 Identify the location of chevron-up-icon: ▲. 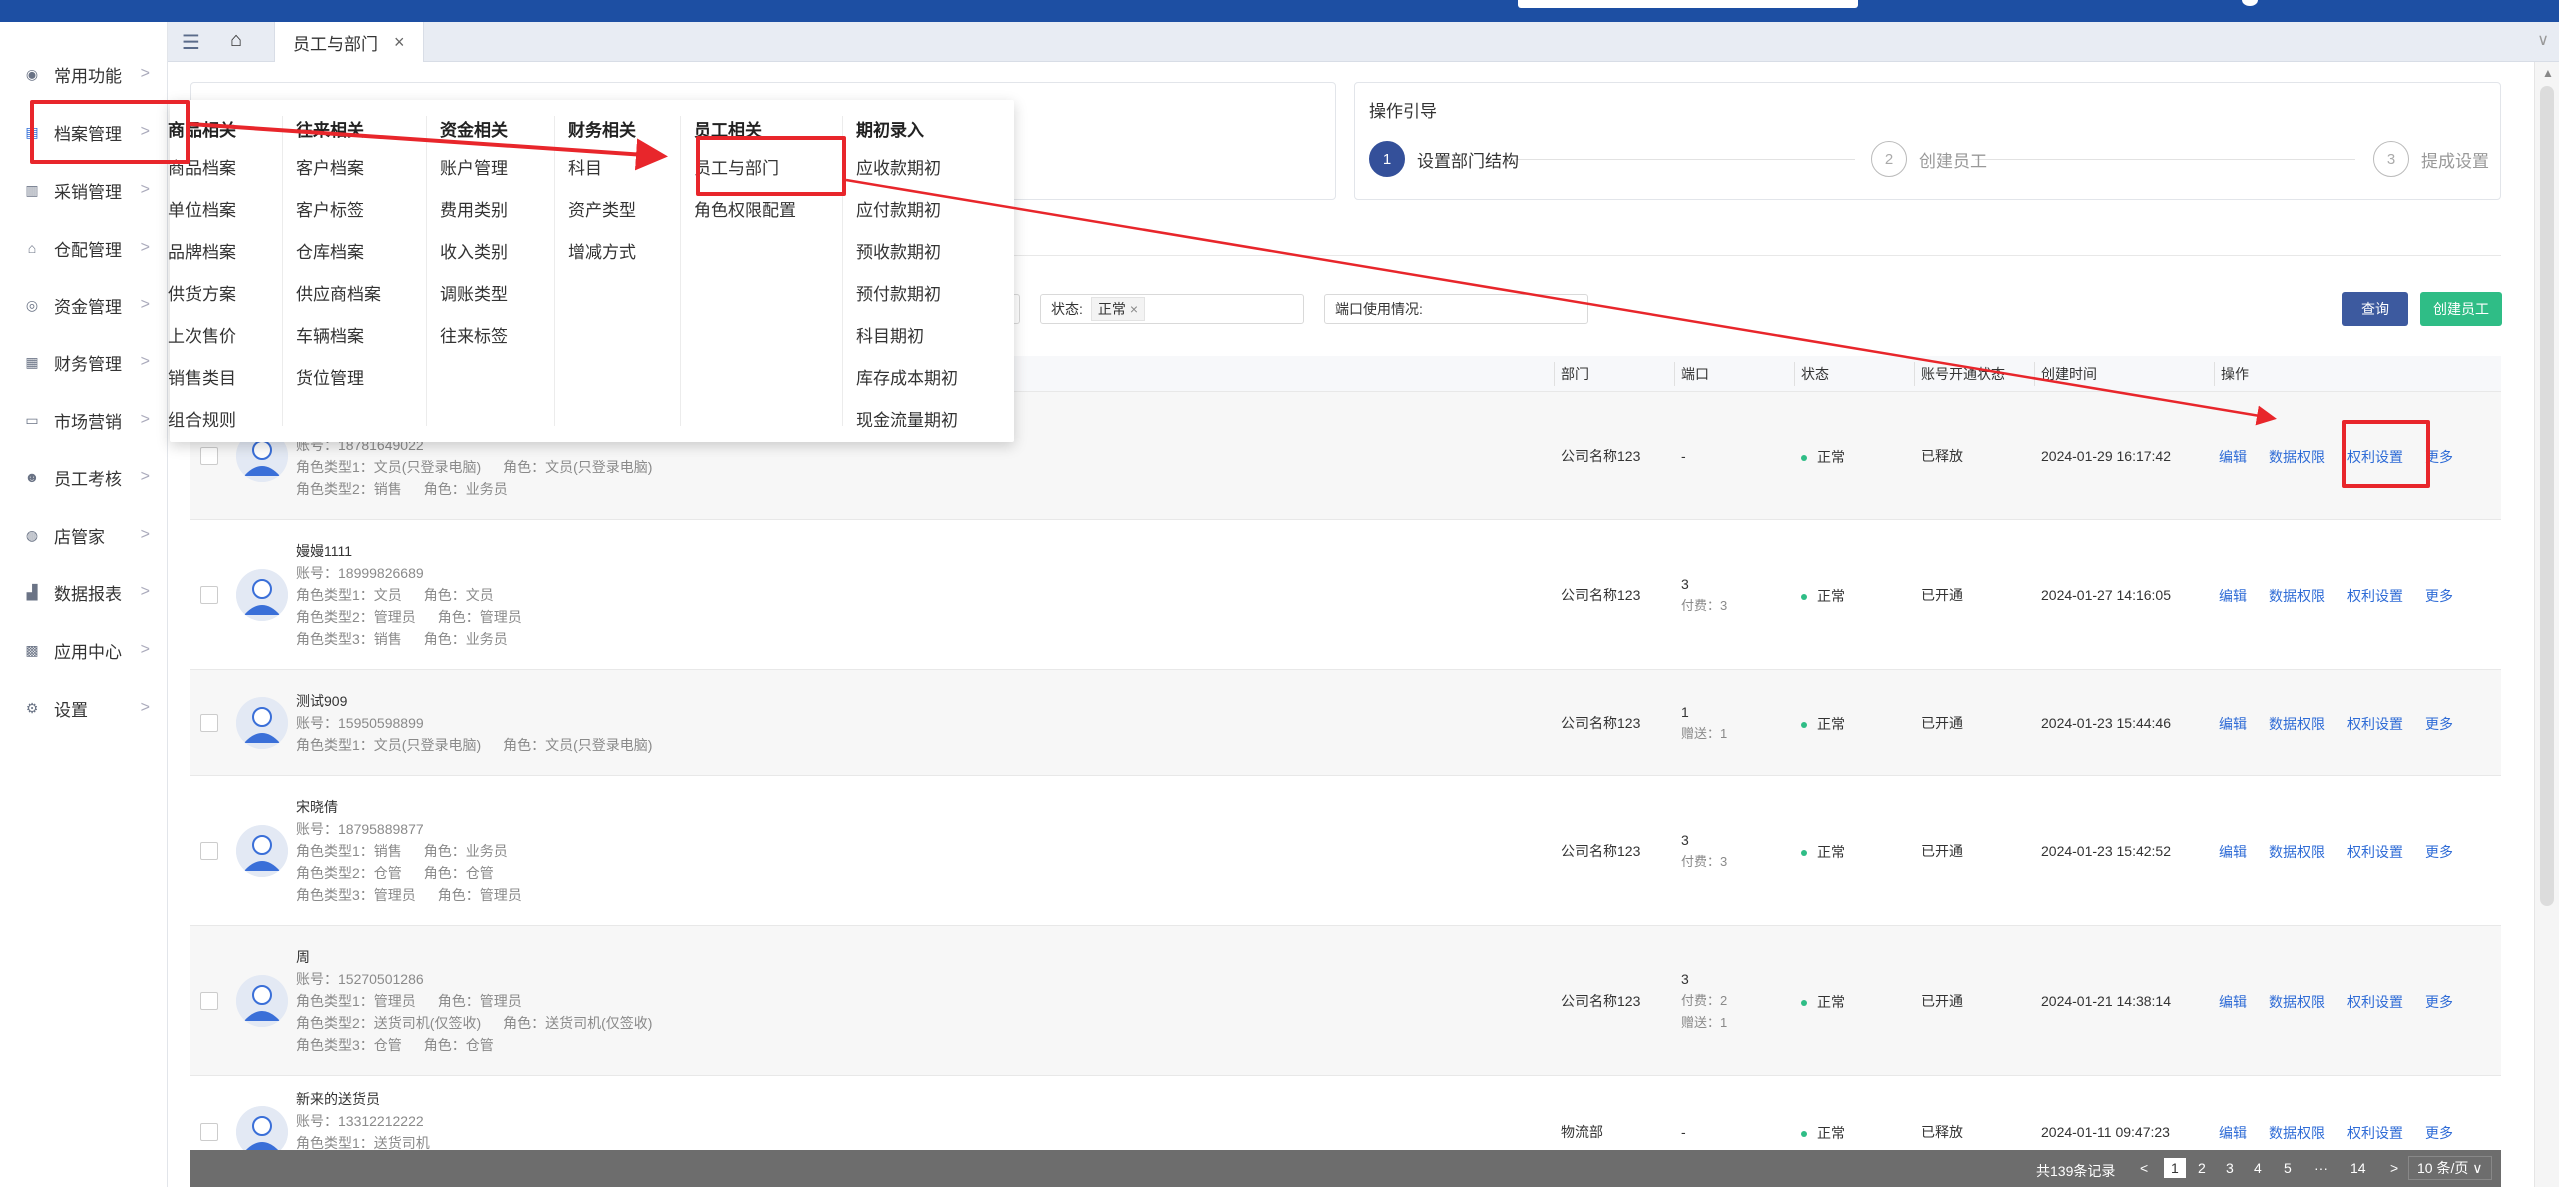
(2548, 73).